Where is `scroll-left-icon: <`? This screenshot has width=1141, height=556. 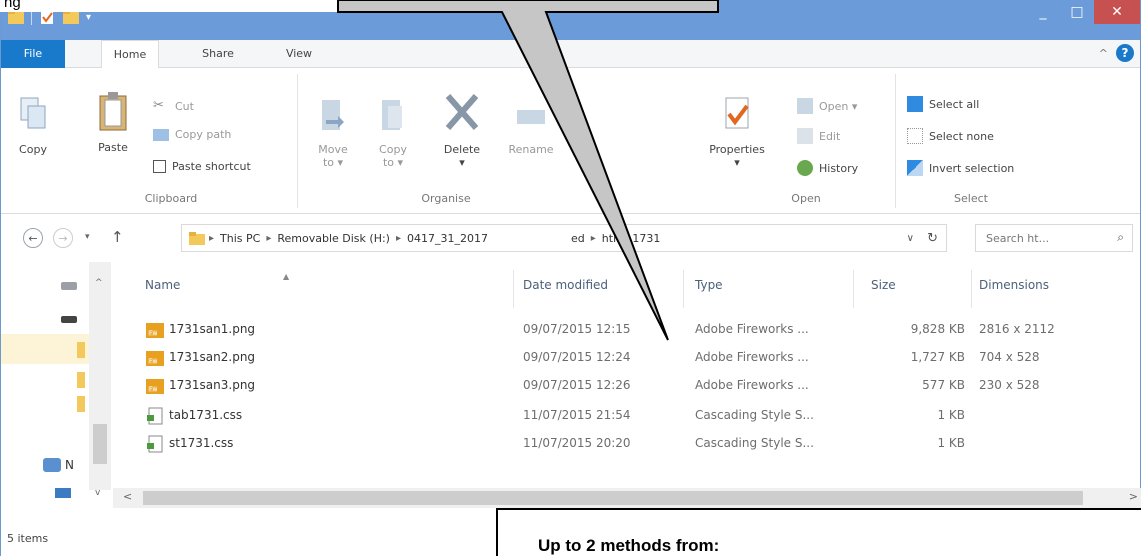 scroll-left-icon: < is located at coordinates (127, 496).